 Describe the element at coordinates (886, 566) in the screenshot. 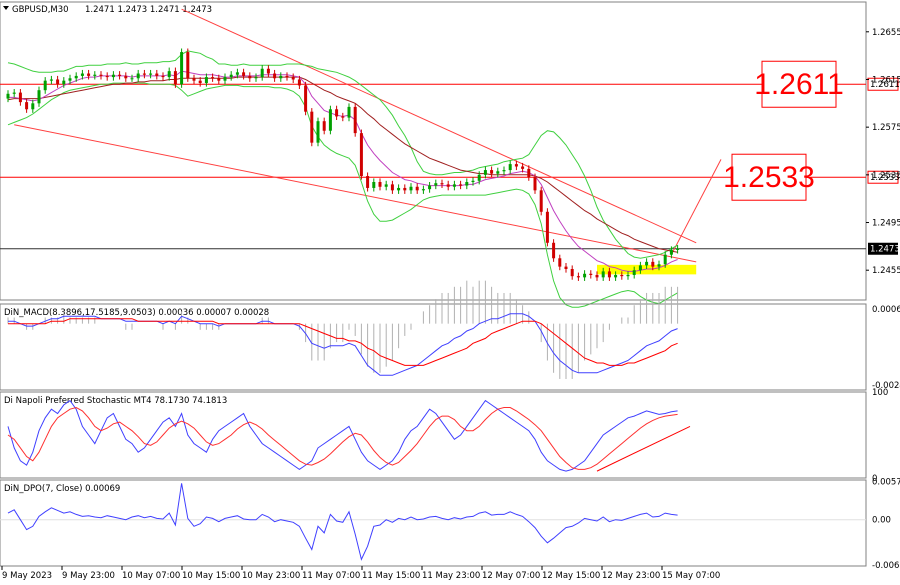

I see `dpo-tick-label: -0.00686` at that location.